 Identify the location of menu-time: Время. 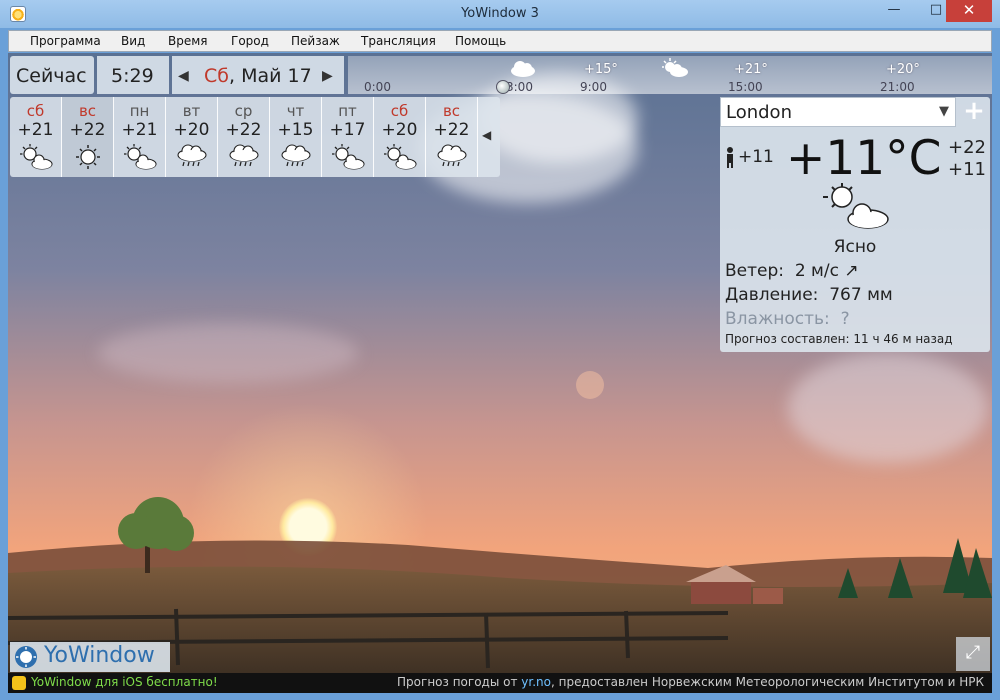
(188, 41).